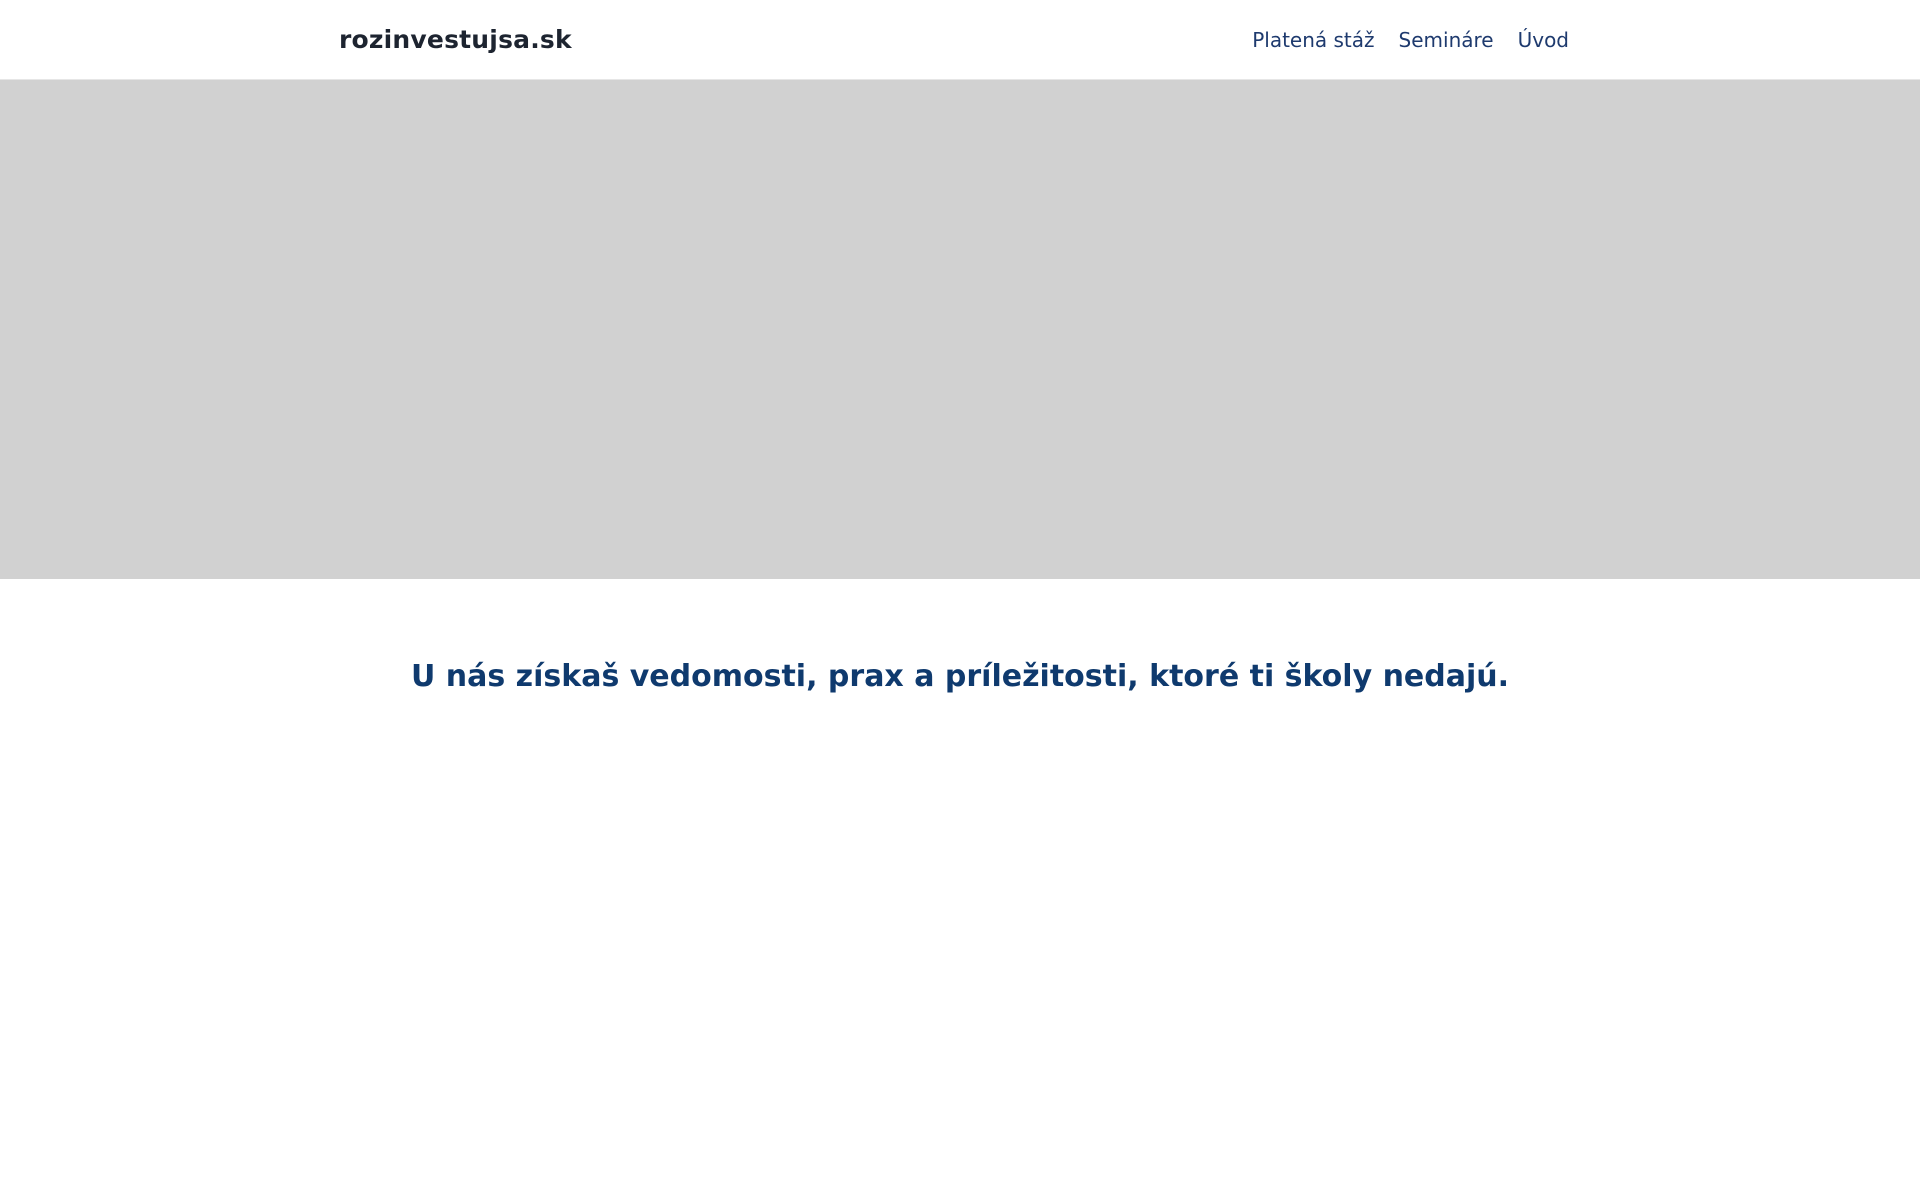 Image resolution: width=1920 pixels, height=1200 pixels. I want to click on nav-link-seminare: Semináre, so click(1446, 40).